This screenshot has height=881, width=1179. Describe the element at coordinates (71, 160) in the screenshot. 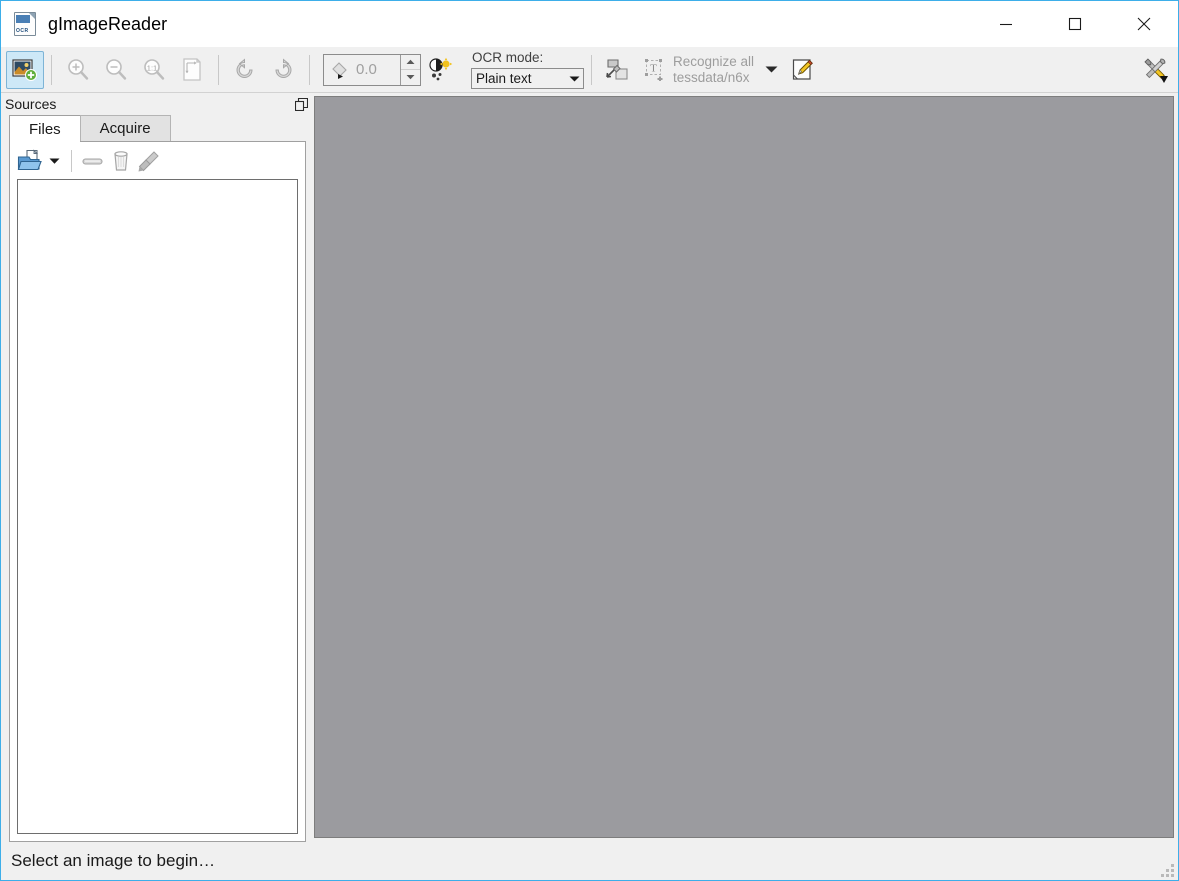

I see `files-toolbar-separator` at that location.